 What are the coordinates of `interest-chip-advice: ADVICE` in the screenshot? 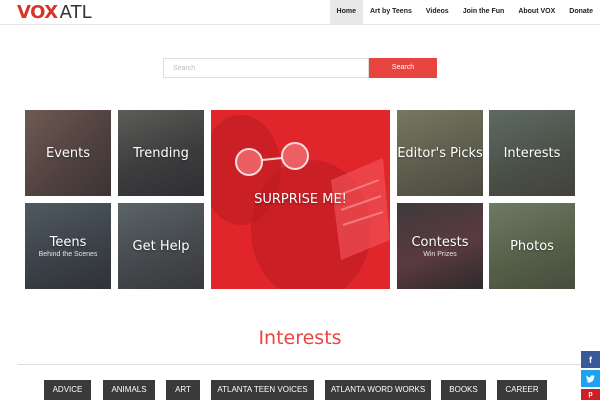 It's located at (67, 390).